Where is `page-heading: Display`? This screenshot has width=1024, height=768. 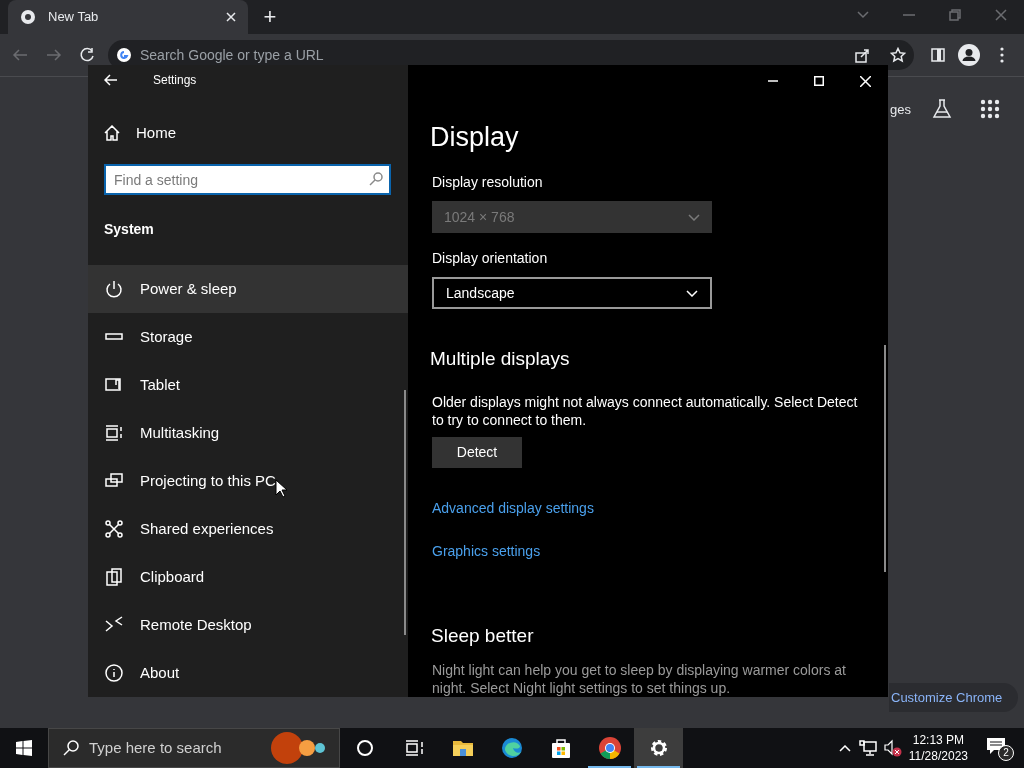 page-heading: Display is located at coordinates (475, 137).